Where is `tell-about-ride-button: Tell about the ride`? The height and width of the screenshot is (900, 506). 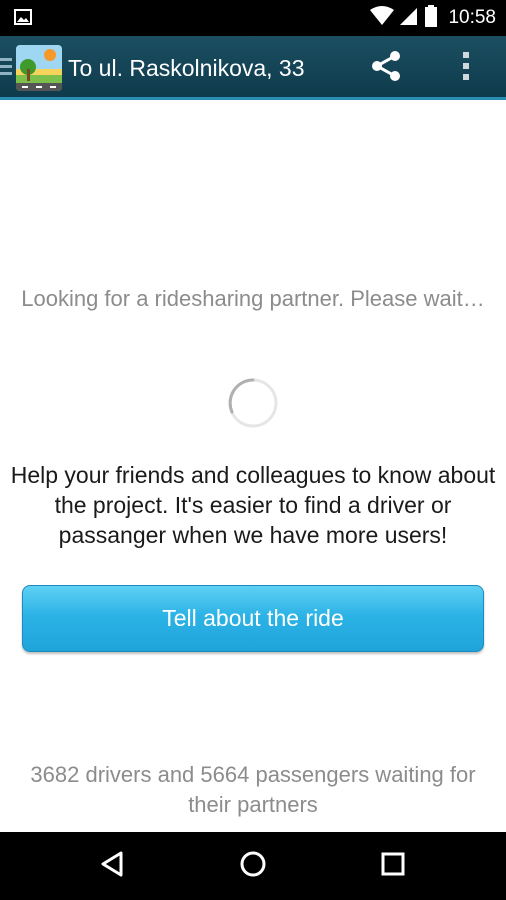 tell-about-ride-button: Tell about the ride is located at coordinates (253, 618).